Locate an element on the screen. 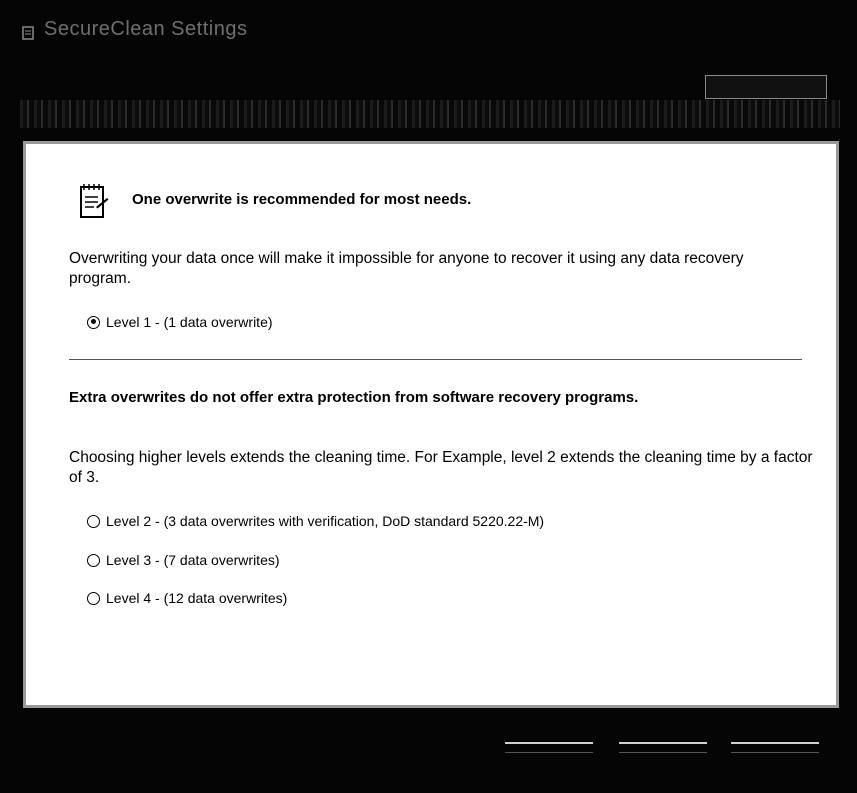 The height and width of the screenshot is (793, 857). section-divider is located at coordinates (435, 359).